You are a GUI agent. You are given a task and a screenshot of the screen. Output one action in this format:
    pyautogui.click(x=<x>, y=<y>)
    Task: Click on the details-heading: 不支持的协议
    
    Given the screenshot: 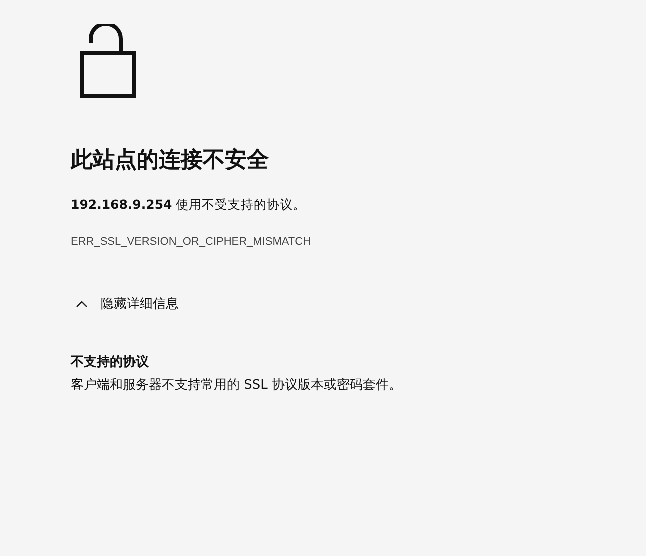 What is the action you would take?
    pyautogui.click(x=110, y=363)
    